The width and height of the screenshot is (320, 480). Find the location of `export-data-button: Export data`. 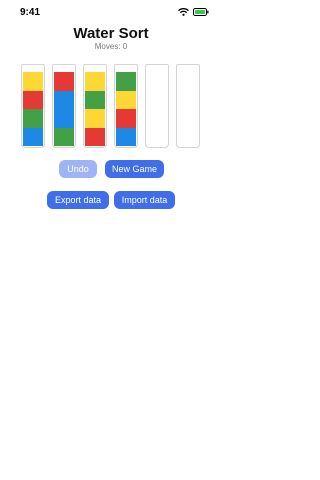

export-data-button: Export data is located at coordinates (78, 200).